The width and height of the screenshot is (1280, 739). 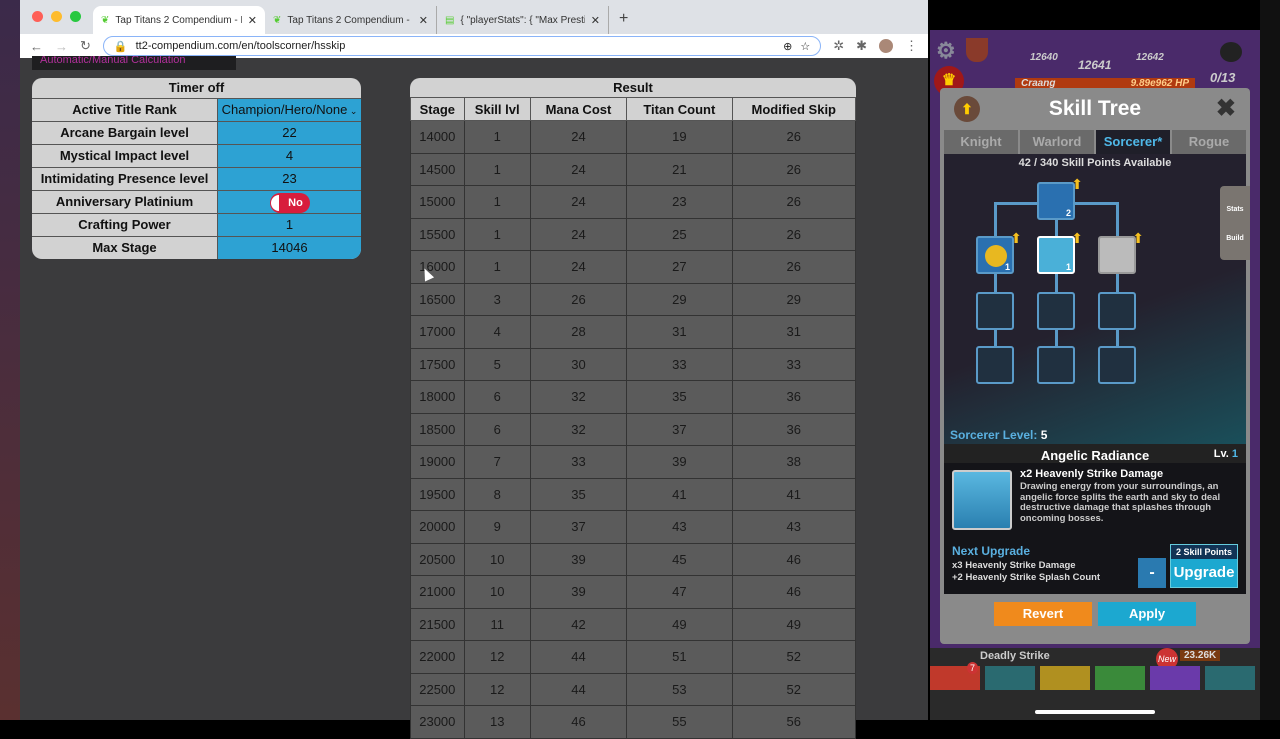 I want to click on table-row: 18000 6 32 35 36, so click(x=633, y=397).